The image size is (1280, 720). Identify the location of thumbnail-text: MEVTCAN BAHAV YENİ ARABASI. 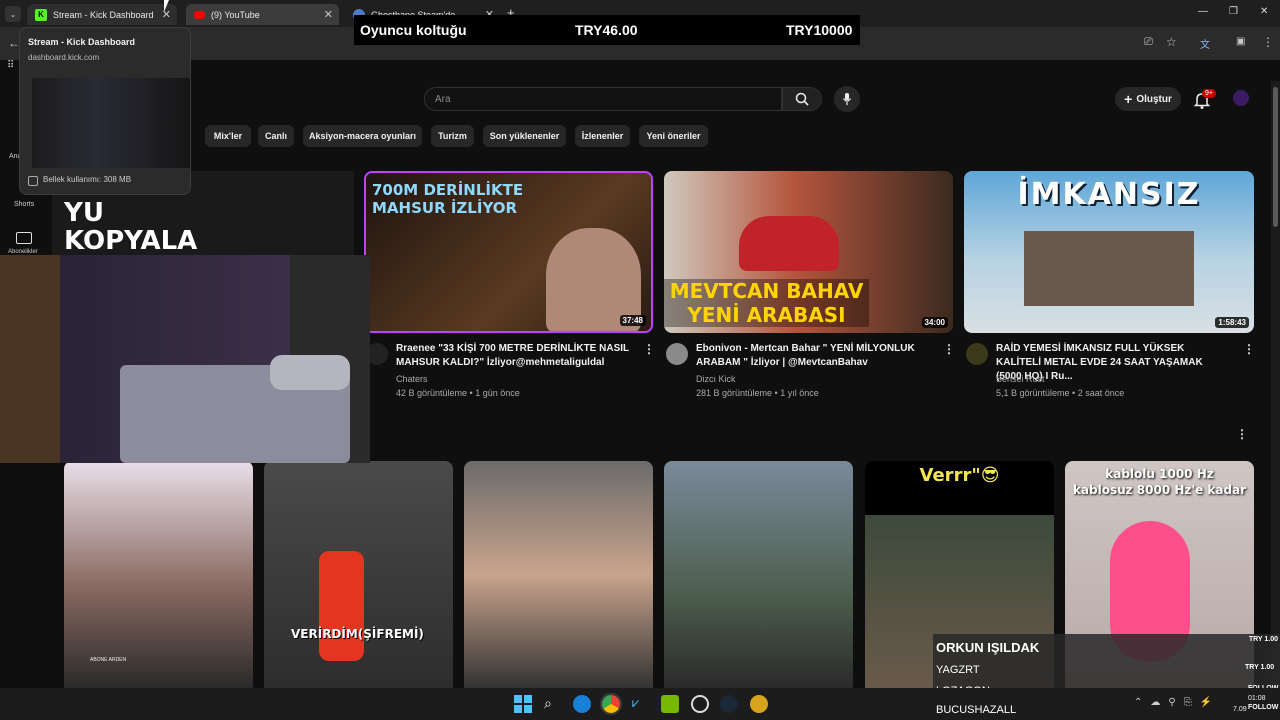
(766, 303).